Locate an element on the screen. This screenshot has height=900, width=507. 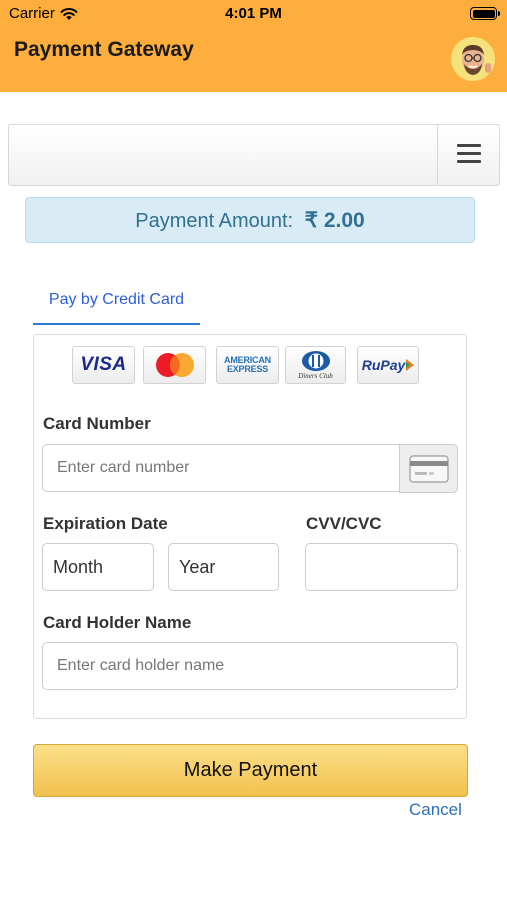
status-time: 4:01 PM is located at coordinates (253, 13).